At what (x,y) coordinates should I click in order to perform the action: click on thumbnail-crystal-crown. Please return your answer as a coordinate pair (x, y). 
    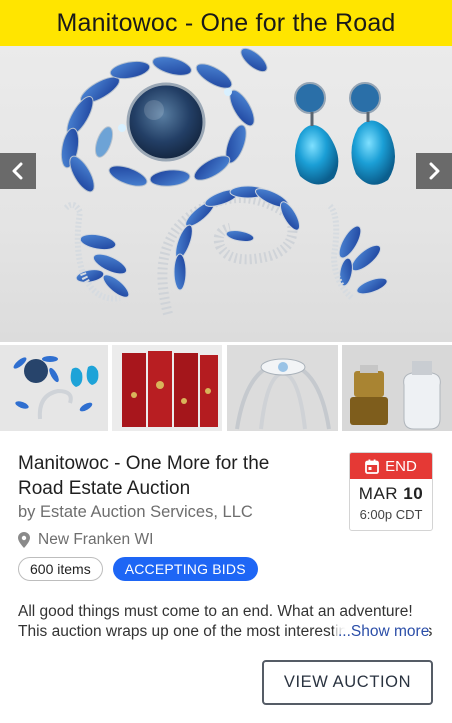
    Looking at the image, I should click on (282, 388).